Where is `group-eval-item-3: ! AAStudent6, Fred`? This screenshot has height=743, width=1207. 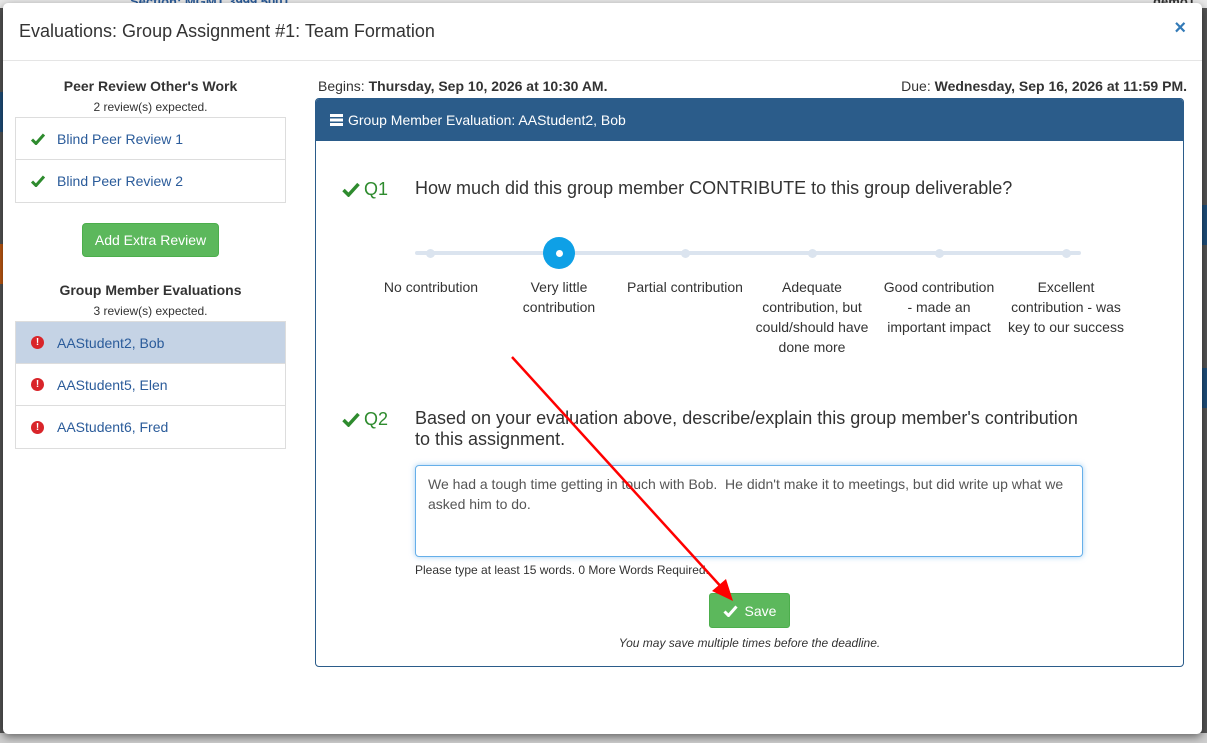 group-eval-item-3: ! AAStudent6, Fred is located at coordinates (150, 427).